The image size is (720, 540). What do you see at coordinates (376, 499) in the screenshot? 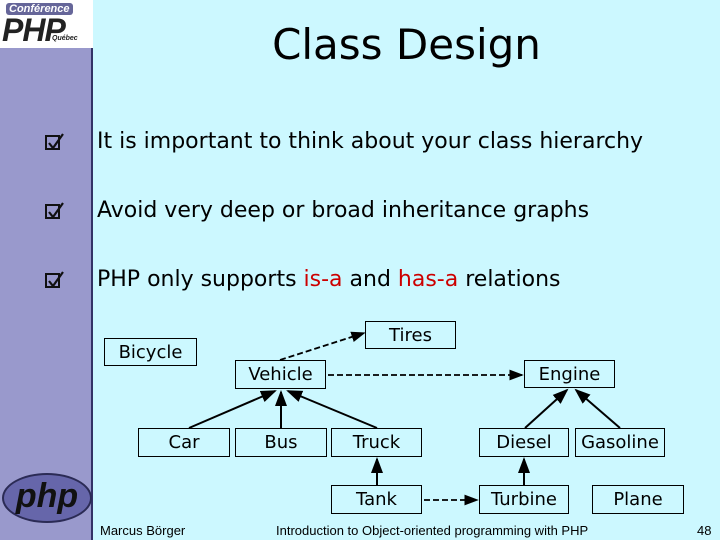
I see `class-box-tank: Tank` at bounding box center [376, 499].